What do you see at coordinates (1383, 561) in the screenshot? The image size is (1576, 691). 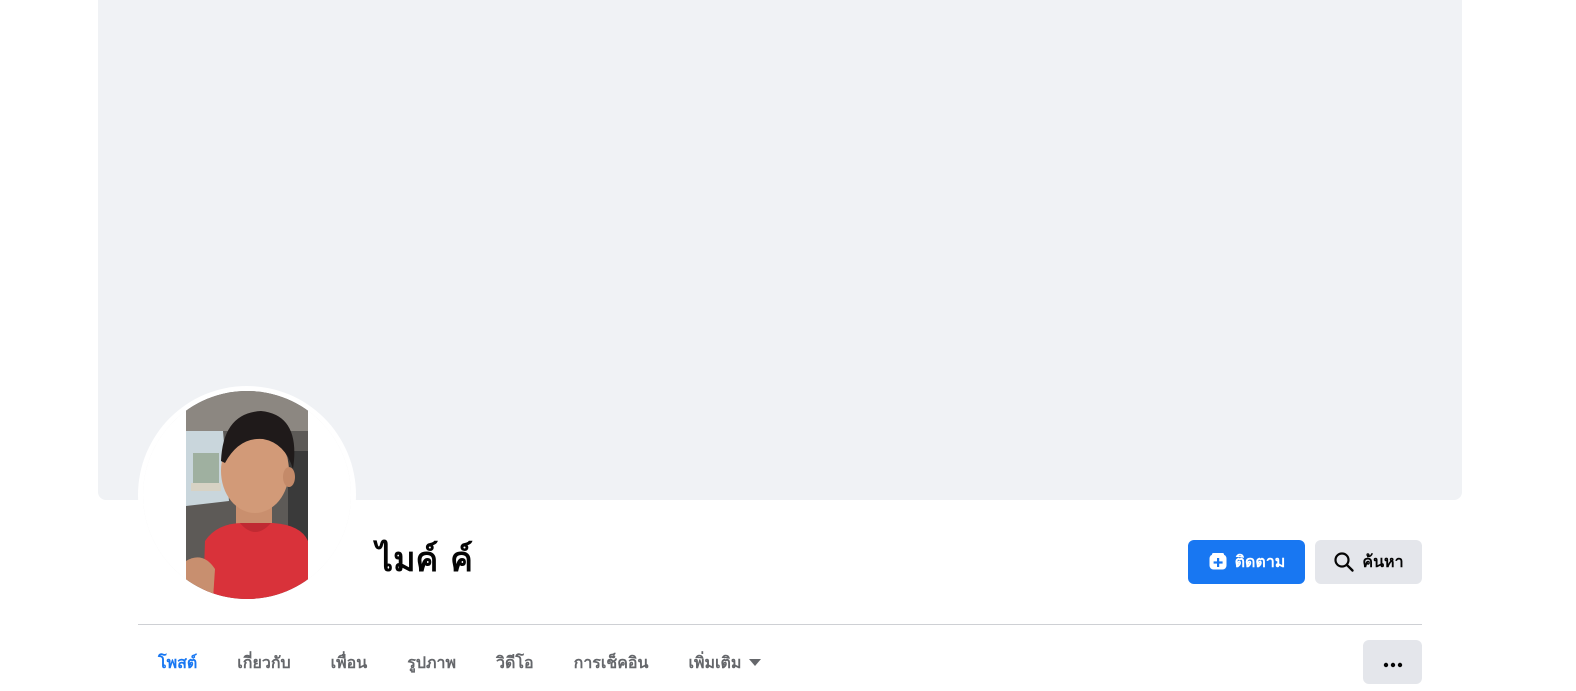 I see `search-button-label: ค้นหา` at bounding box center [1383, 561].